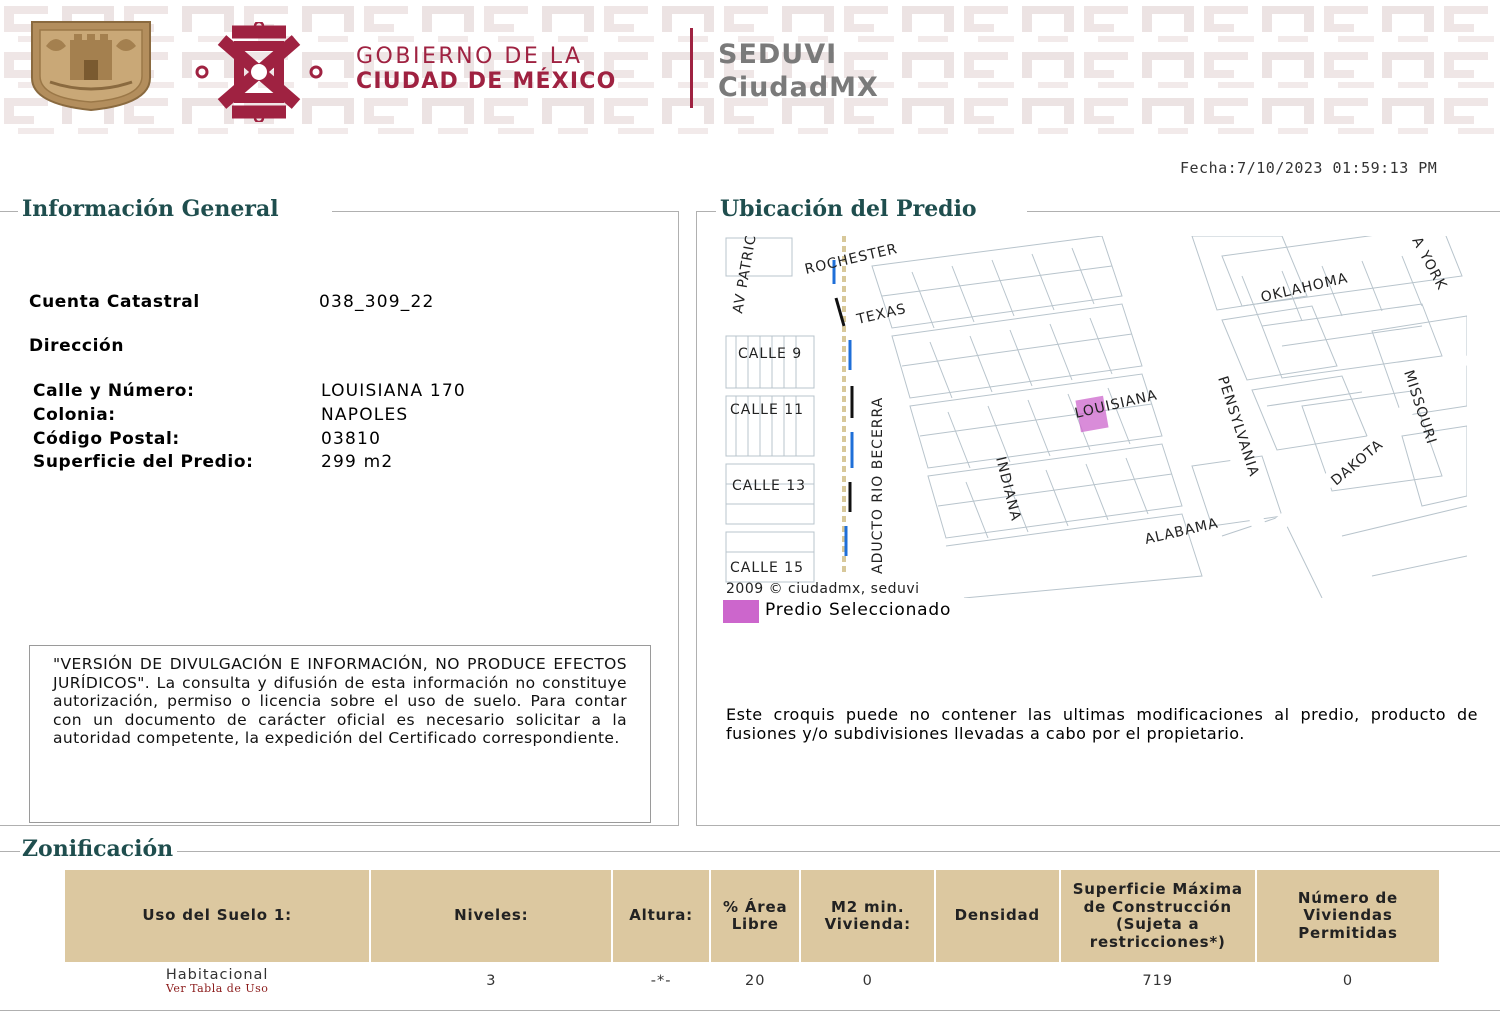  I want to click on header-niveles: Niveles:, so click(491, 916).